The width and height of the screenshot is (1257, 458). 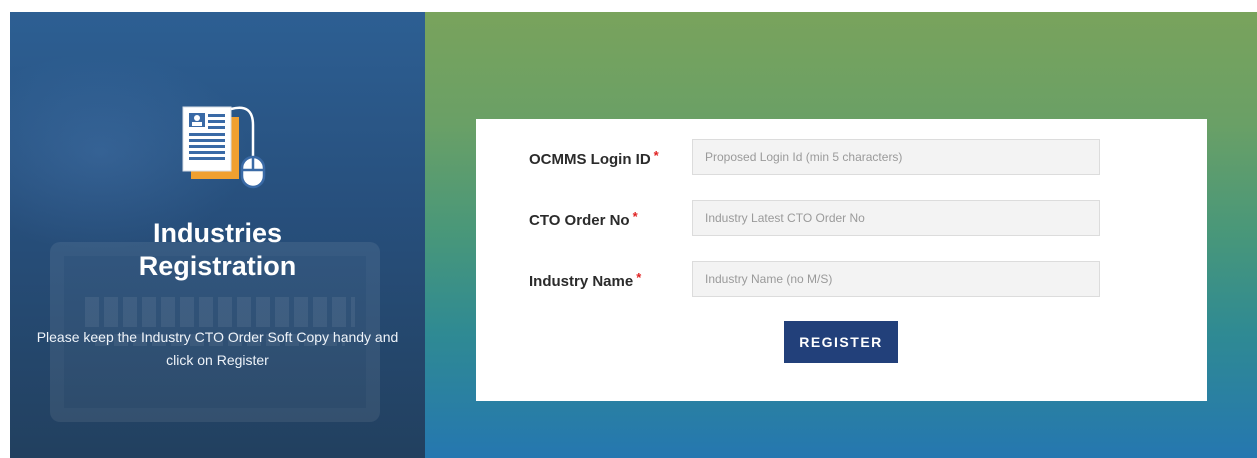 I want to click on industry-name-label-text: Industry Name, so click(x=581, y=281).